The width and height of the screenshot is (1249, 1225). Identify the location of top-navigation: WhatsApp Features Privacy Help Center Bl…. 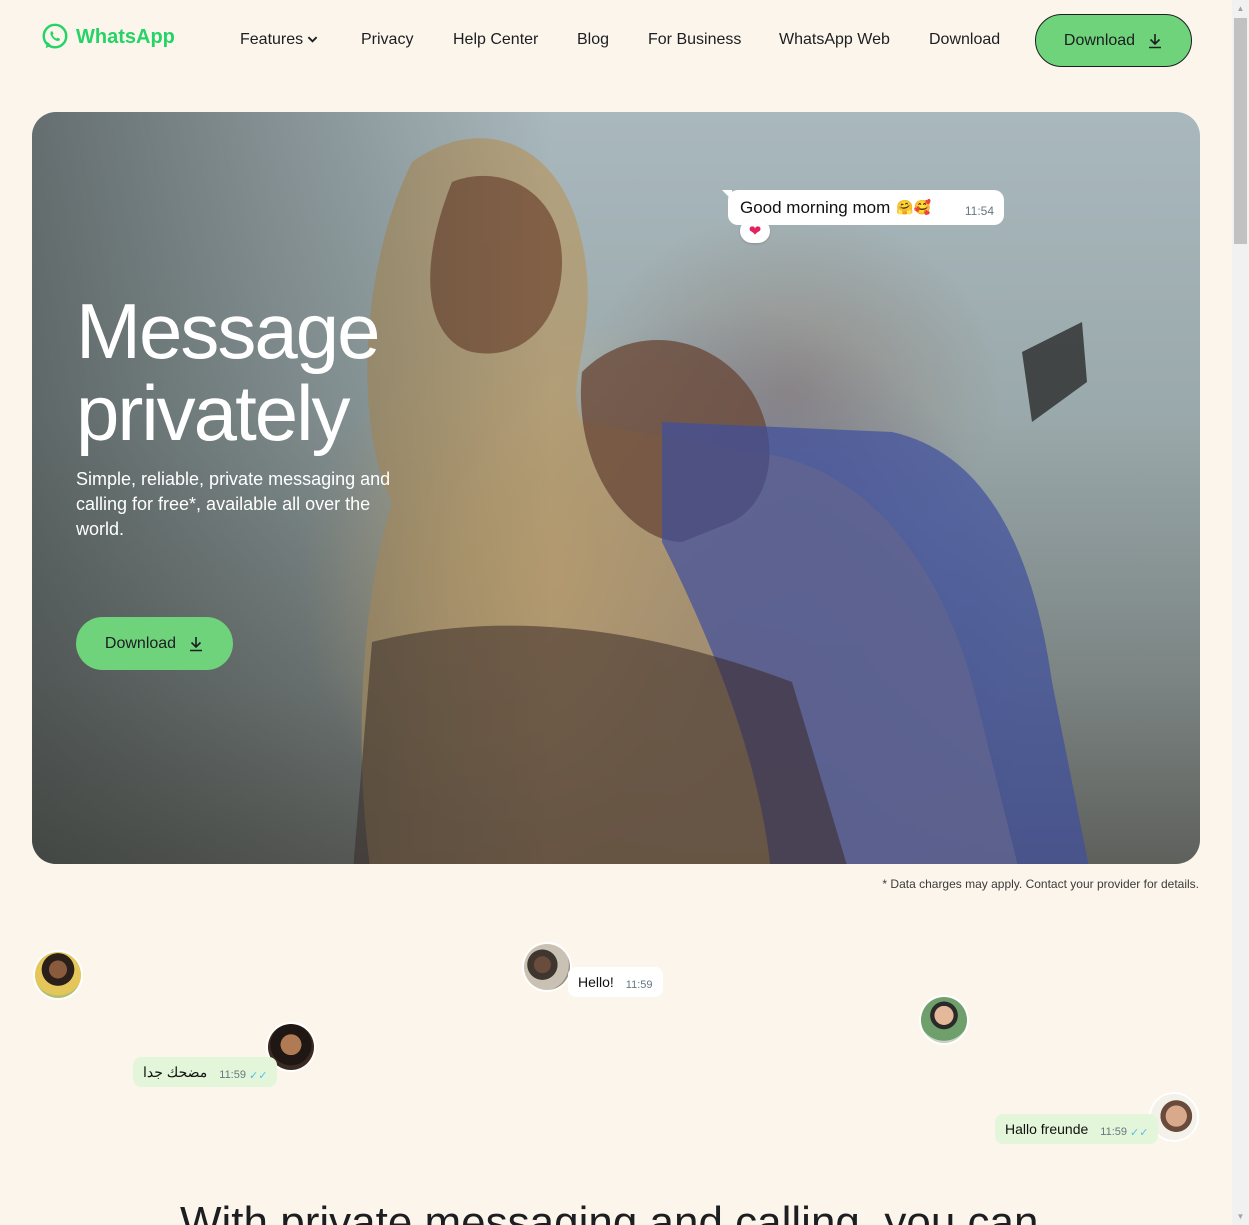
(616, 40).